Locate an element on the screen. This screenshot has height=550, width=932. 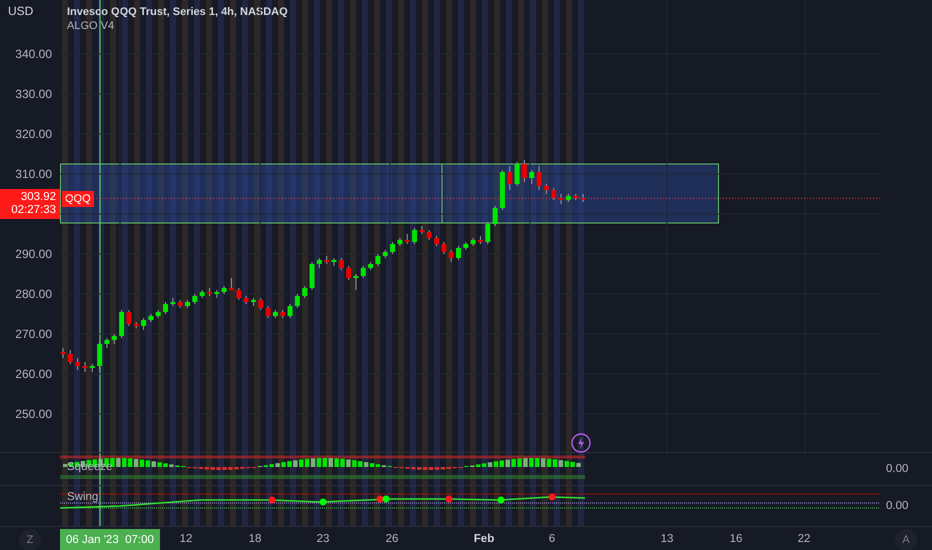
price-axis-label: 320.00 is located at coordinates (33, 134).